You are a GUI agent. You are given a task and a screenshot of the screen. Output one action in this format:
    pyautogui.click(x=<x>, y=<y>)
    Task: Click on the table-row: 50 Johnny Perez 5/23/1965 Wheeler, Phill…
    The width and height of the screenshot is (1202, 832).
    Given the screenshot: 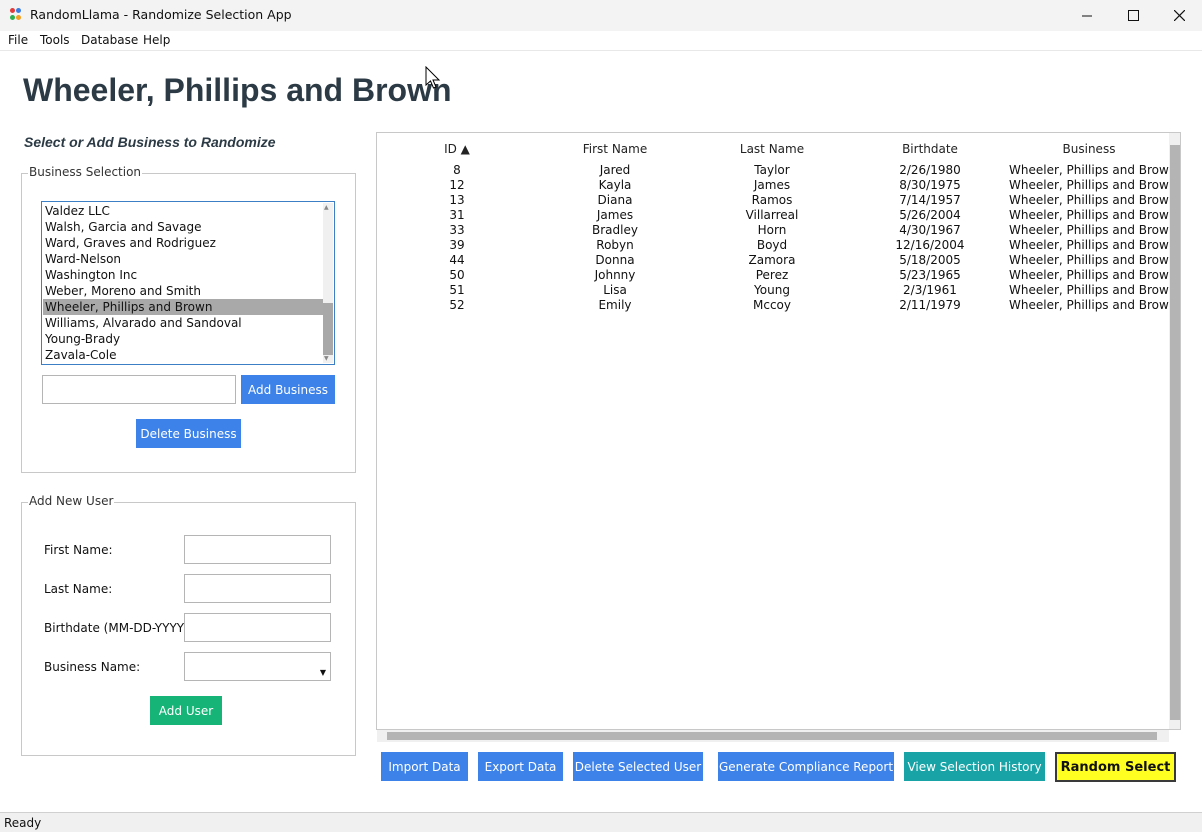 What is the action you would take?
    pyautogui.click(x=777, y=275)
    